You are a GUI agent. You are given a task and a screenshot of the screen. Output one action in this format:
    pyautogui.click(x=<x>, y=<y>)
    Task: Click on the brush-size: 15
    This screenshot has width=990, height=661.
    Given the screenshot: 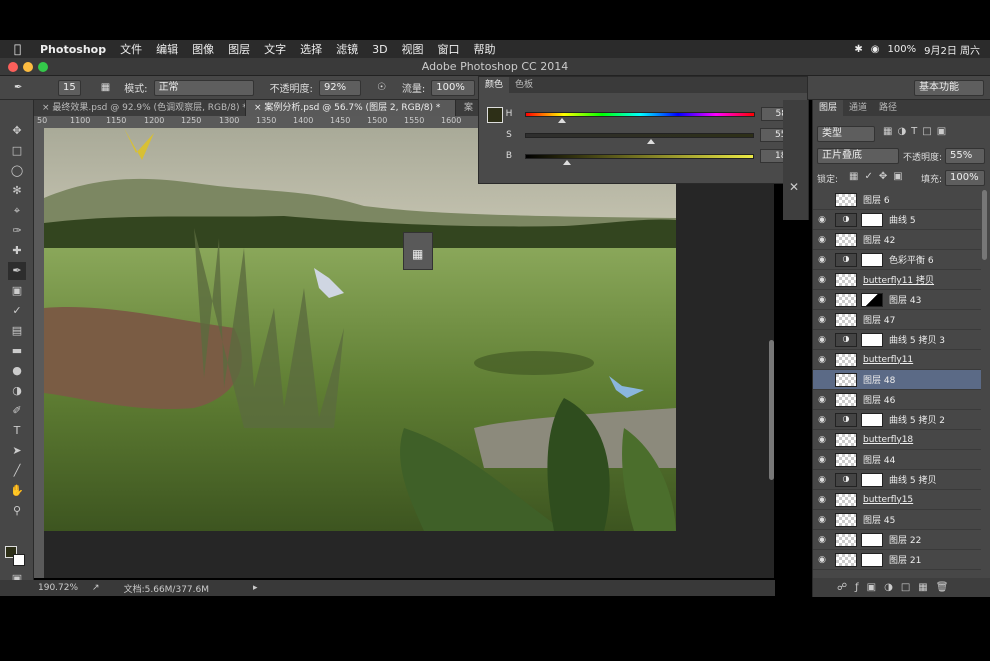 What is the action you would take?
    pyautogui.click(x=69, y=87)
    